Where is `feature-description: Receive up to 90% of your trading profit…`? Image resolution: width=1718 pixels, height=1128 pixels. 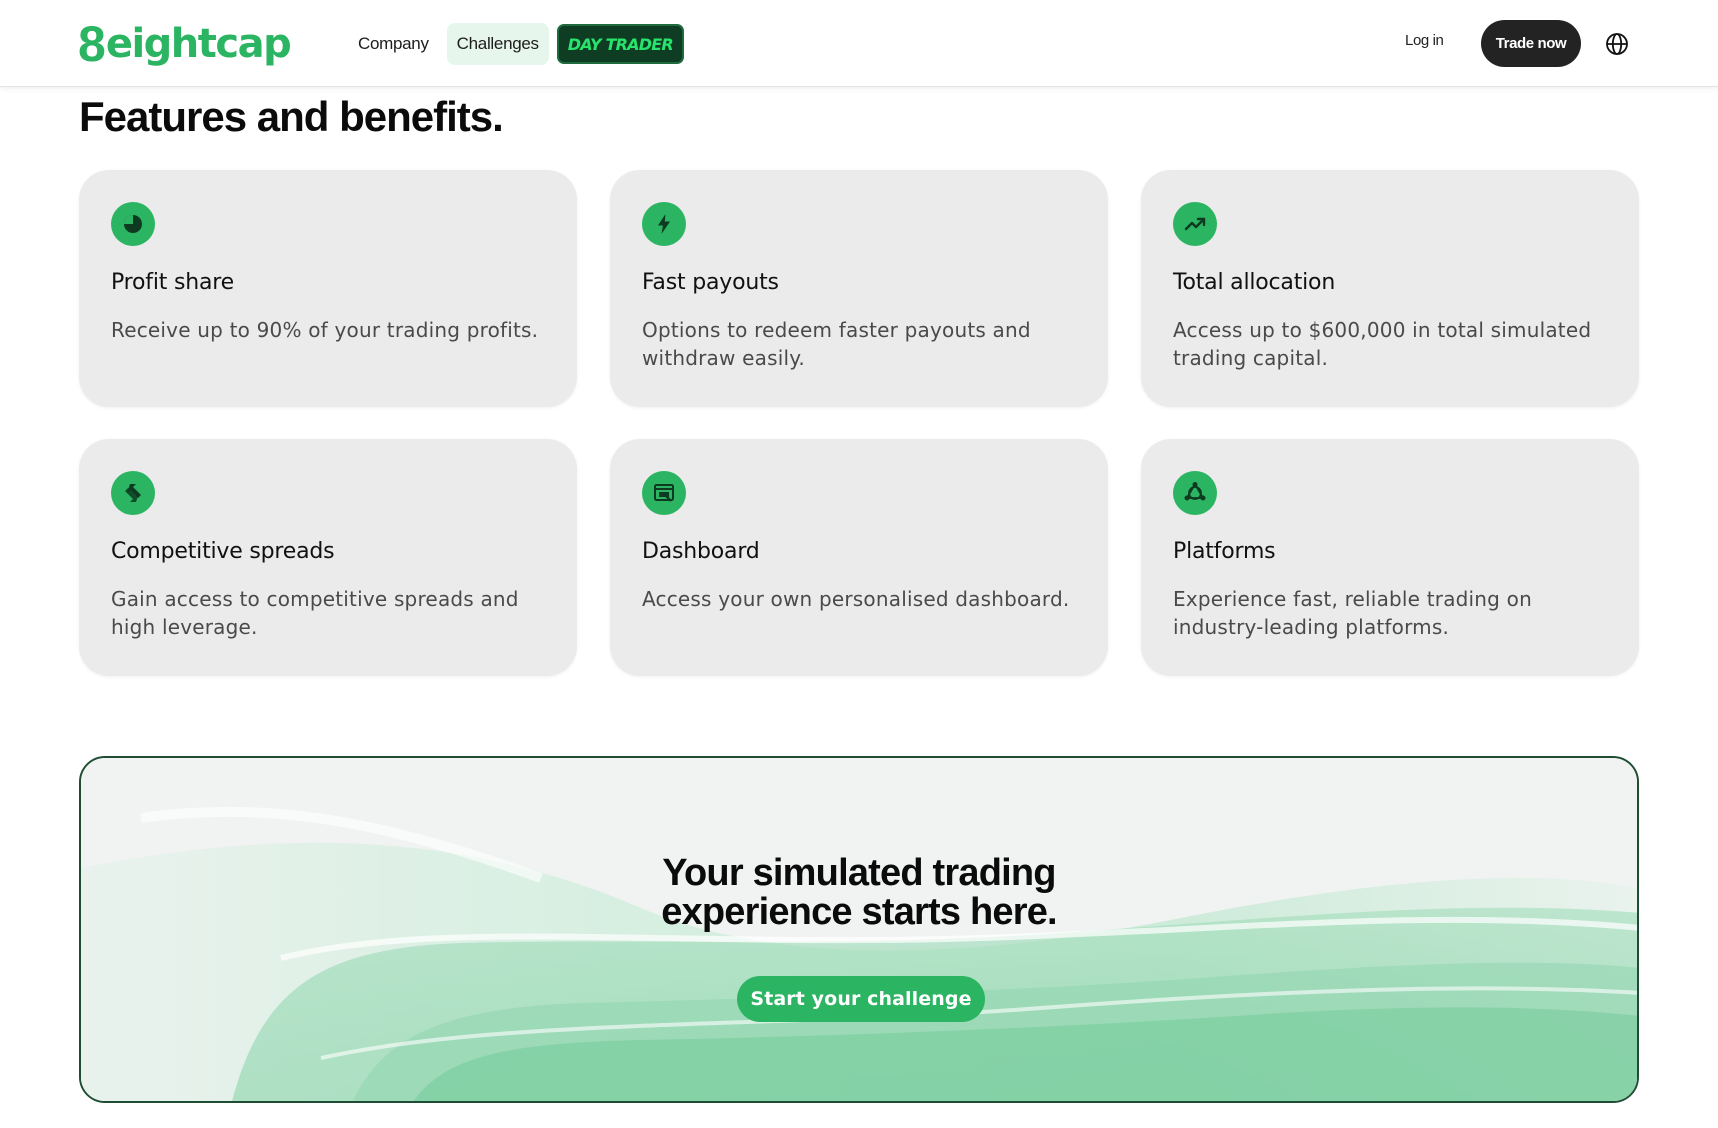 feature-description: Receive up to 90% of your trading profit… is located at coordinates (325, 330).